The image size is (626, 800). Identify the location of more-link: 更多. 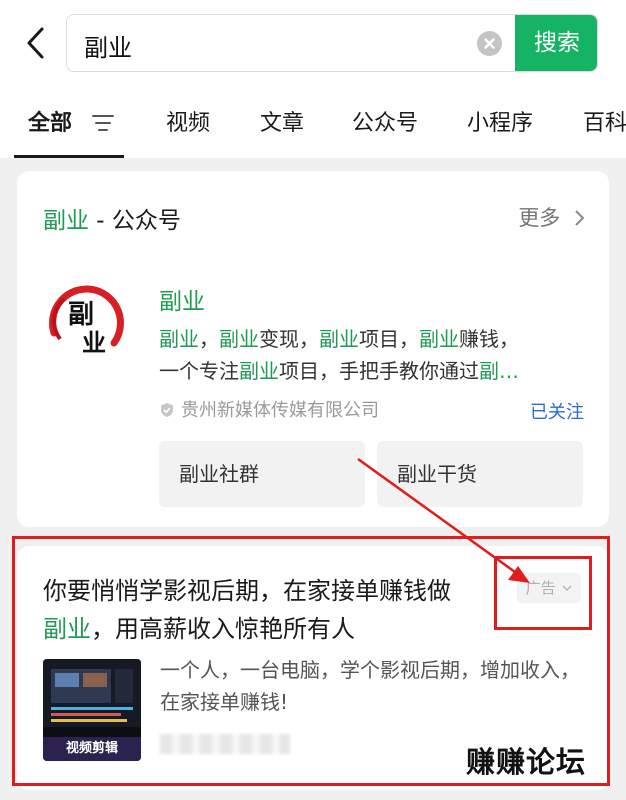
(551, 217).